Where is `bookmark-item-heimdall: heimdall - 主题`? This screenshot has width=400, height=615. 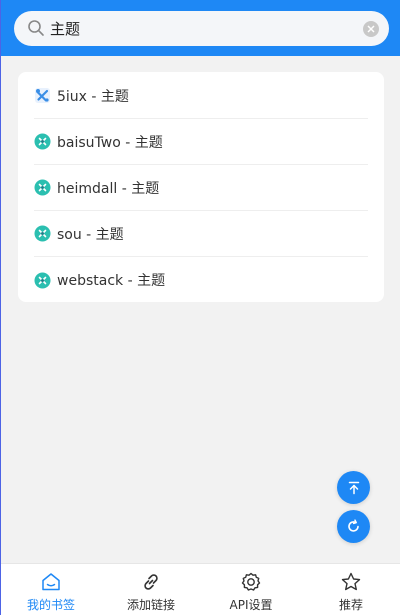
bookmark-item-heimdall: heimdall - 主题 is located at coordinates (201, 188).